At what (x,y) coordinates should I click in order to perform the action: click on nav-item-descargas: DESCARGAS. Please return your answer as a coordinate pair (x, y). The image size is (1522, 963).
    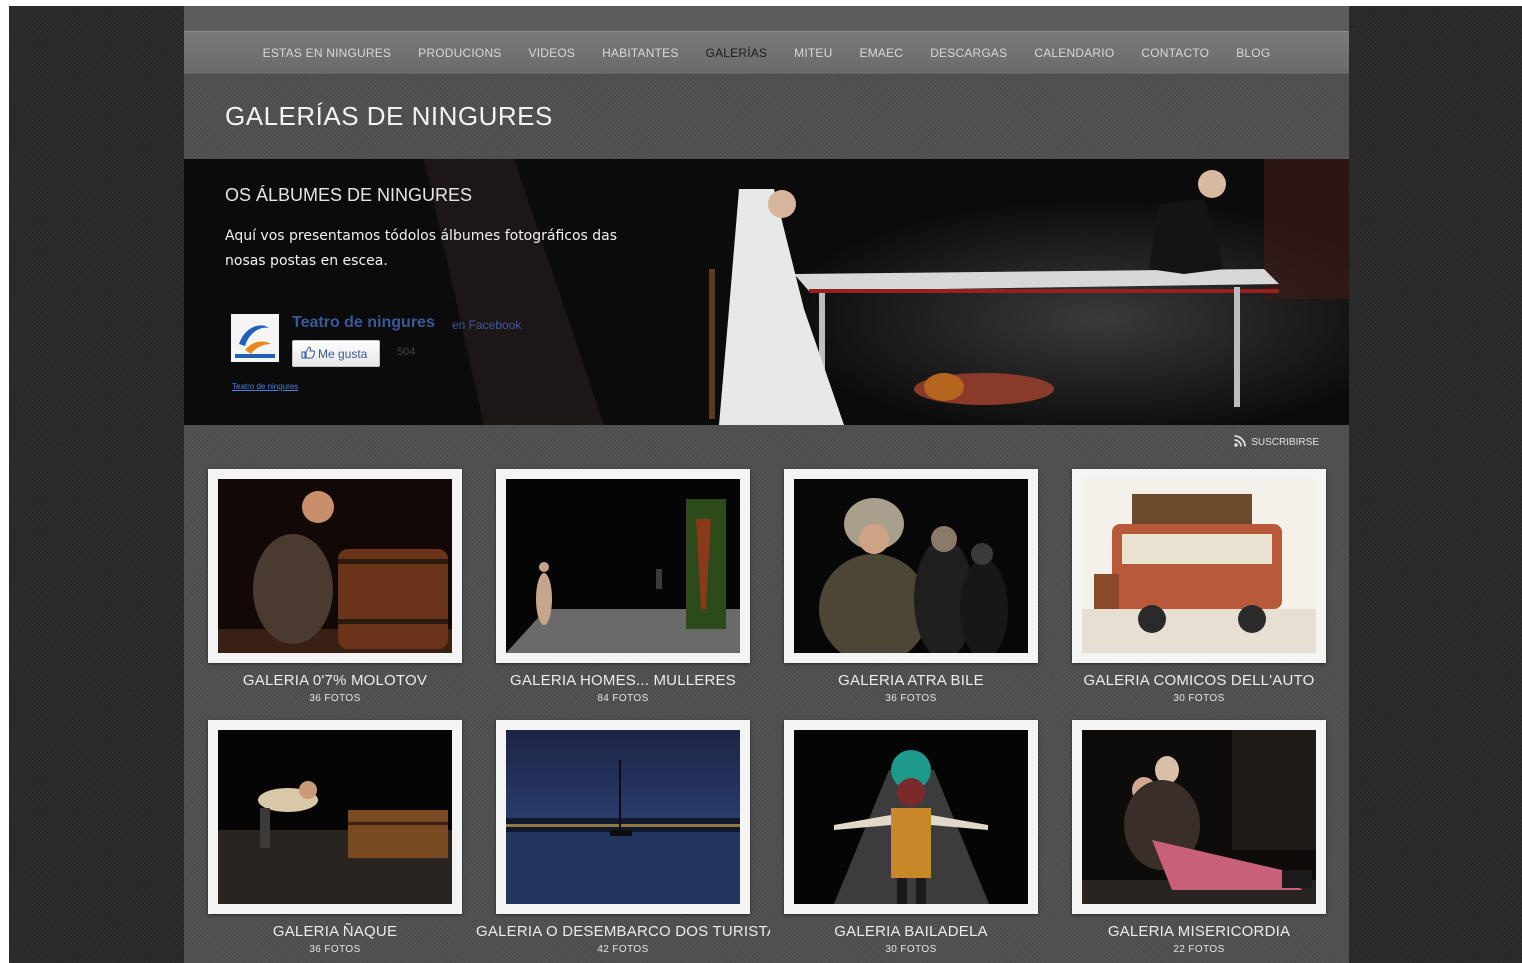
    Looking at the image, I should click on (968, 53).